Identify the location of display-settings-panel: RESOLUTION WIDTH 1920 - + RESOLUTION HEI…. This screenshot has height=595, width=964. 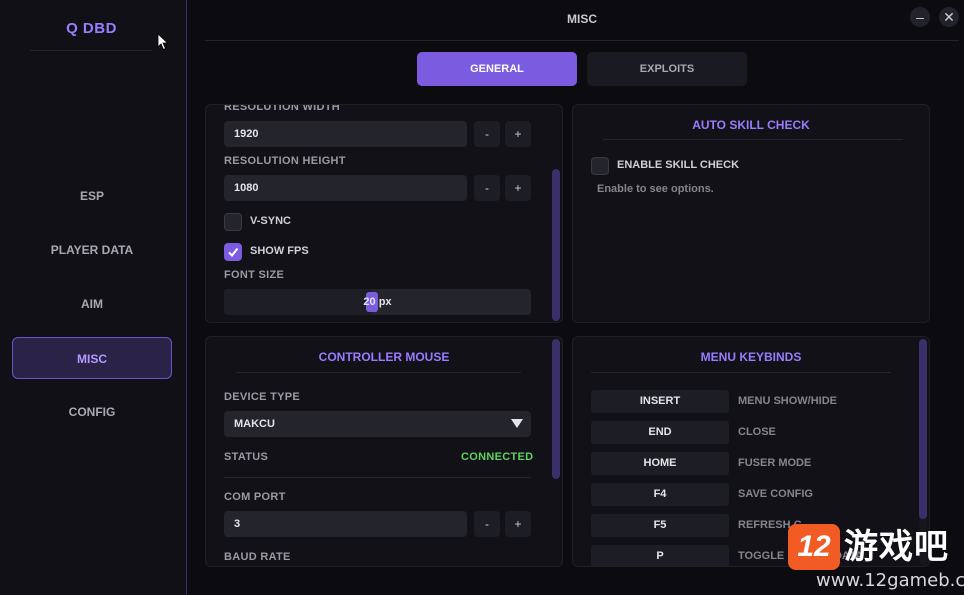
(384, 213).